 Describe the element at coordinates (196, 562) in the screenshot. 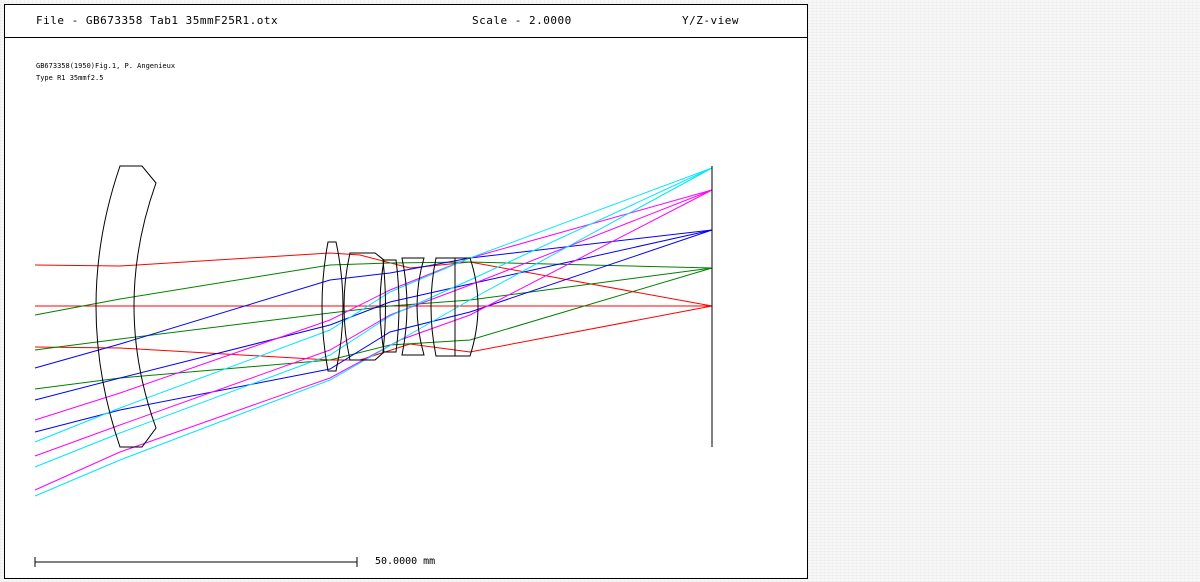

I see `scale-bar` at that location.